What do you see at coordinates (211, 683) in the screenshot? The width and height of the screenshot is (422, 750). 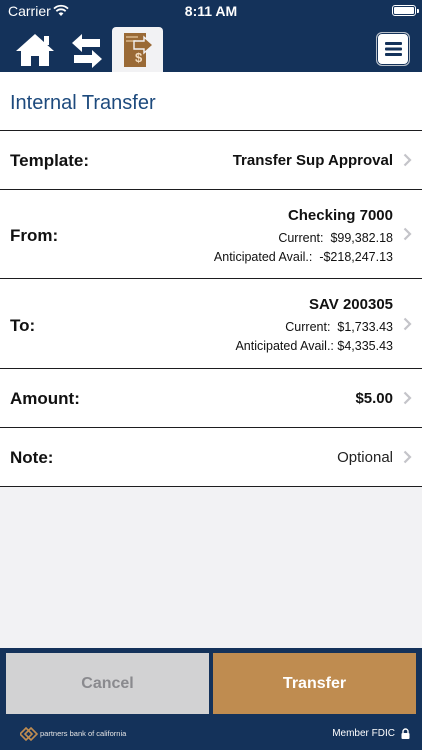 I see `action-bar: Cancel Transfer` at bounding box center [211, 683].